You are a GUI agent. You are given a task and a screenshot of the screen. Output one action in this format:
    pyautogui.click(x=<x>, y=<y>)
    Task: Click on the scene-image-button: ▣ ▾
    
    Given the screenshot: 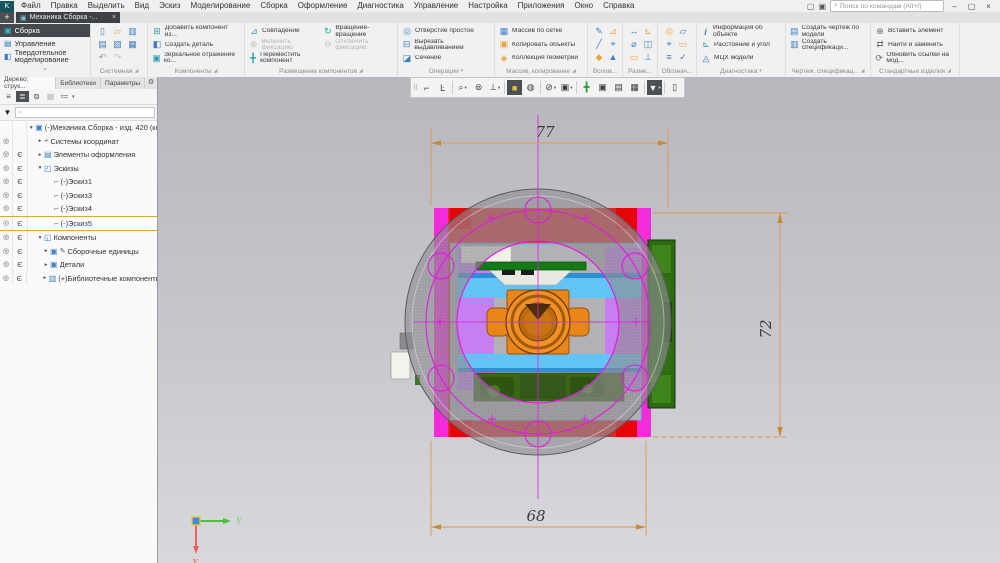 What is the action you would take?
    pyautogui.click(x=566, y=87)
    